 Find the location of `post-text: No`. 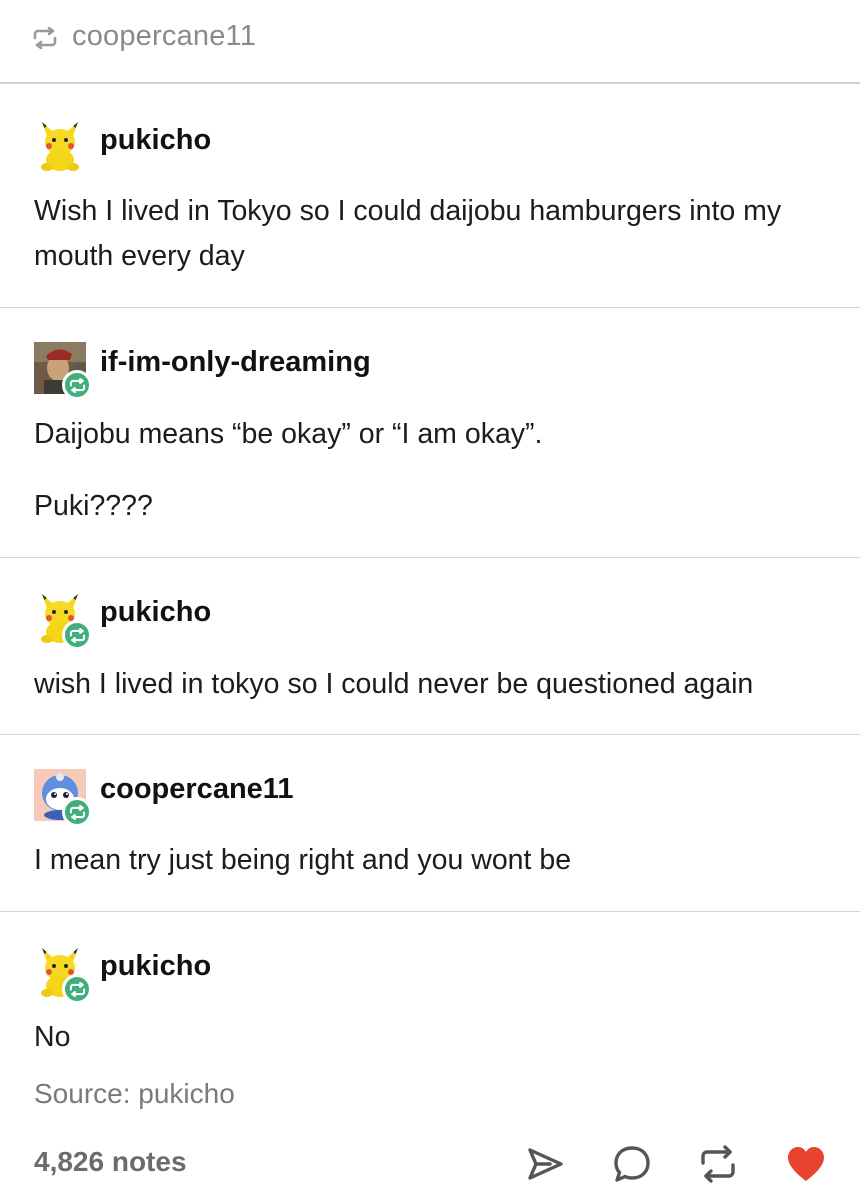

post-text: No is located at coordinates (52, 1037).